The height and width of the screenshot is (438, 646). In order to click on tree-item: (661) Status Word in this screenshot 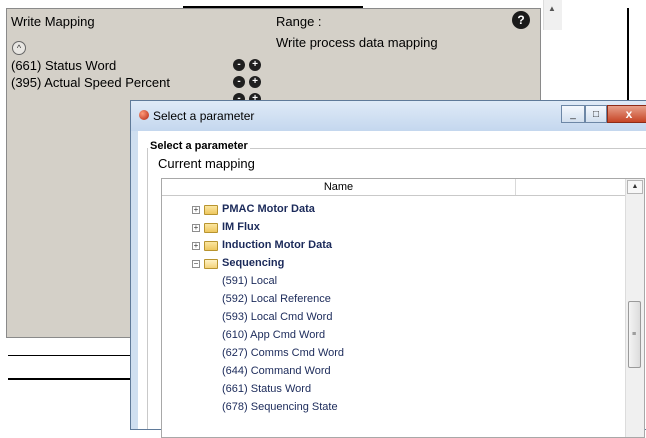, I will do `click(266, 389)`.